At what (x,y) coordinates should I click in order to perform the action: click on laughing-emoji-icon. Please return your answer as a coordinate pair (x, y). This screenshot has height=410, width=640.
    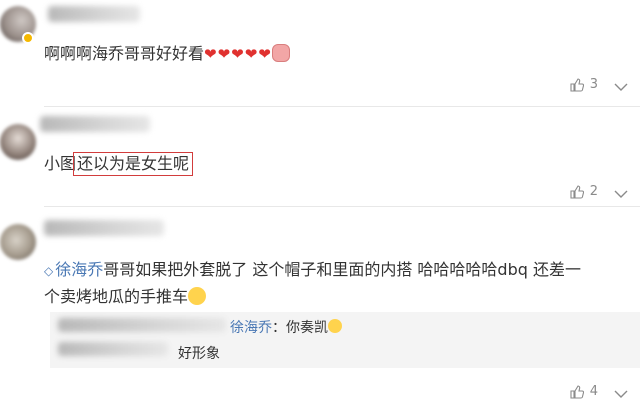
    Looking at the image, I should click on (197, 296).